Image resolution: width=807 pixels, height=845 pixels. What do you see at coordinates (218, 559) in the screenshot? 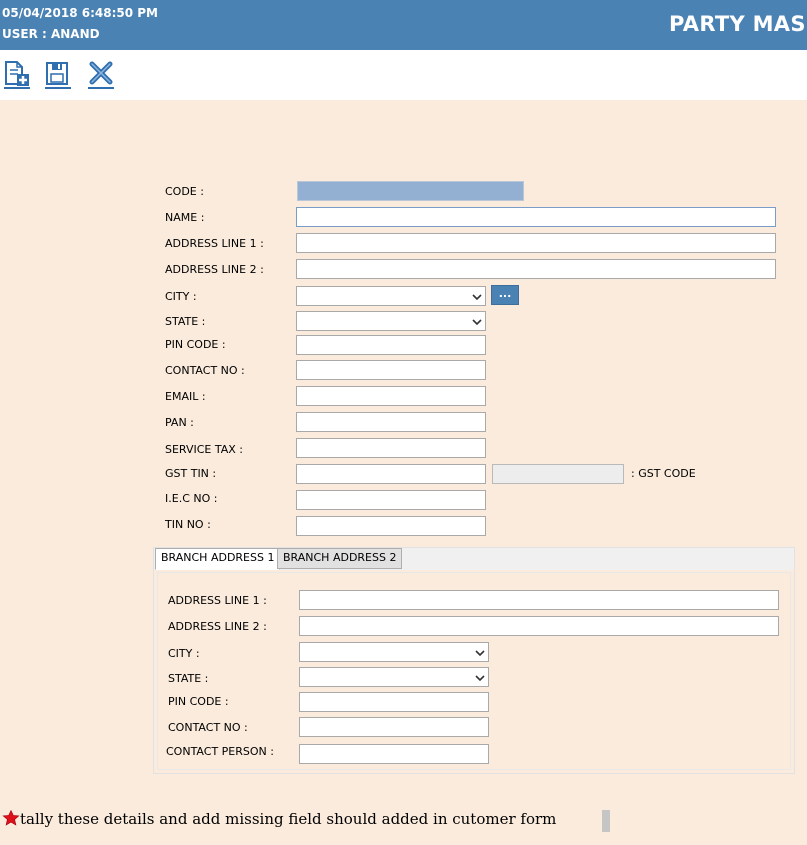
I see `tab-branch-address-1: BRANCH ADDRESS 1` at bounding box center [218, 559].